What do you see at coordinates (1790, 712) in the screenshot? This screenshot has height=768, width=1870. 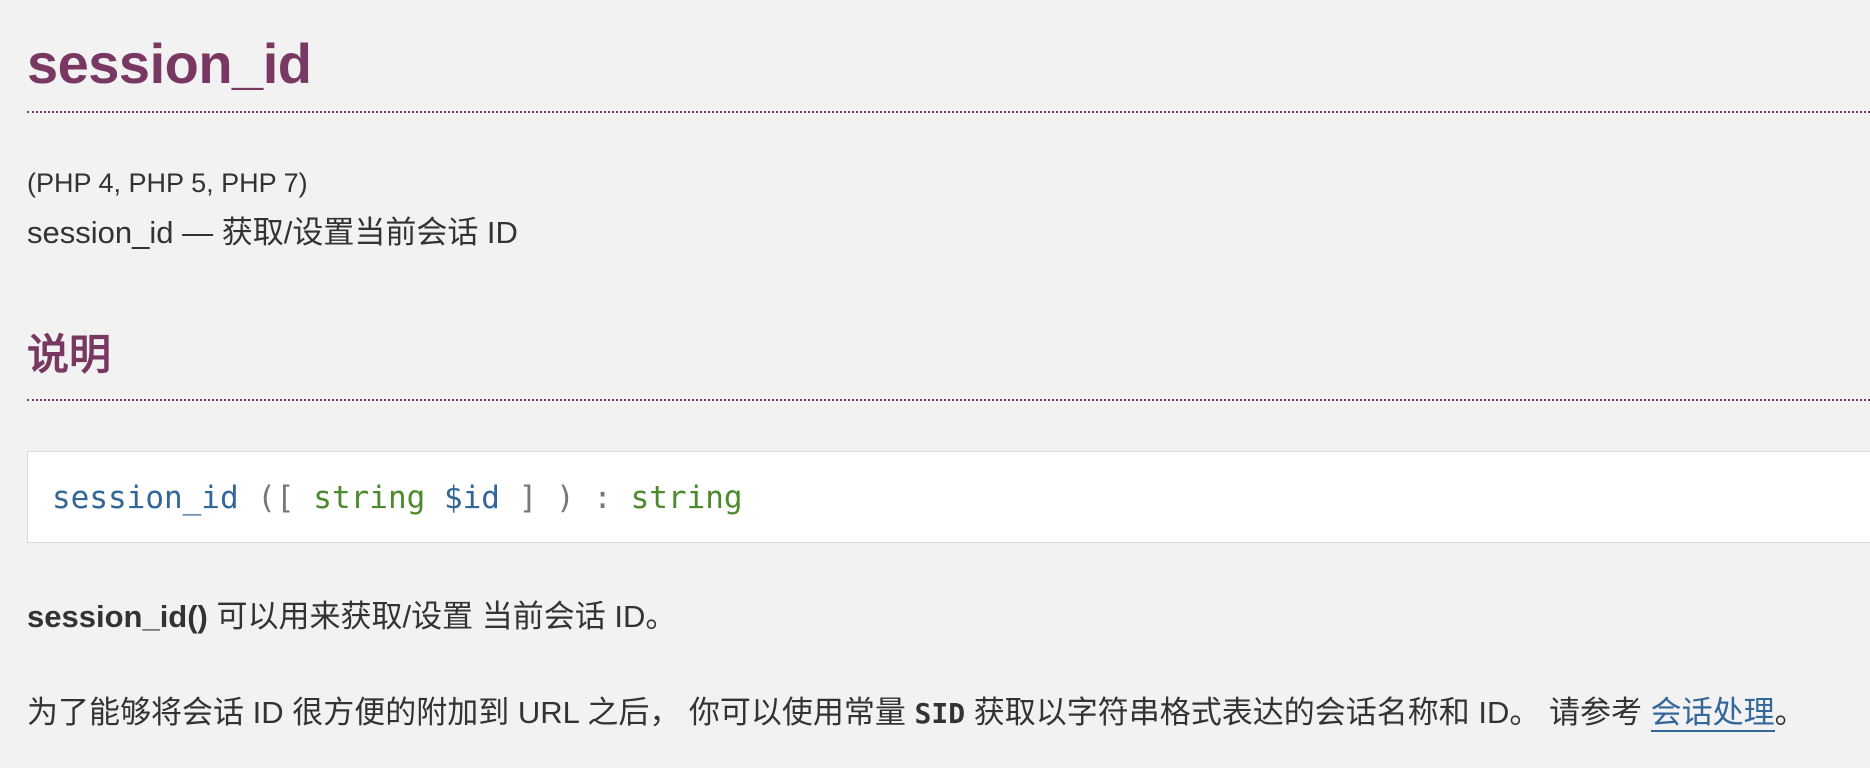 I see `paragraph-2-text-after: 。` at bounding box center [1790, 712].